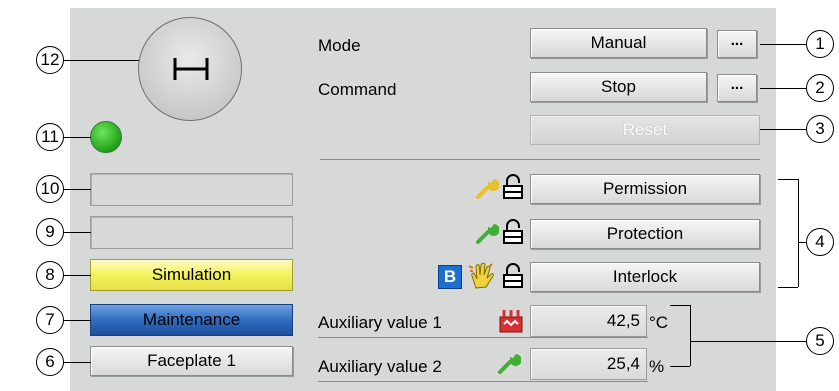 The width and height of the screenshot is (839, 391). What do you see at coordinates (380, 322) in the screenshot?
I see `aux-value-1-label: Auxiliary value 1` at bounding box center [380, 322].